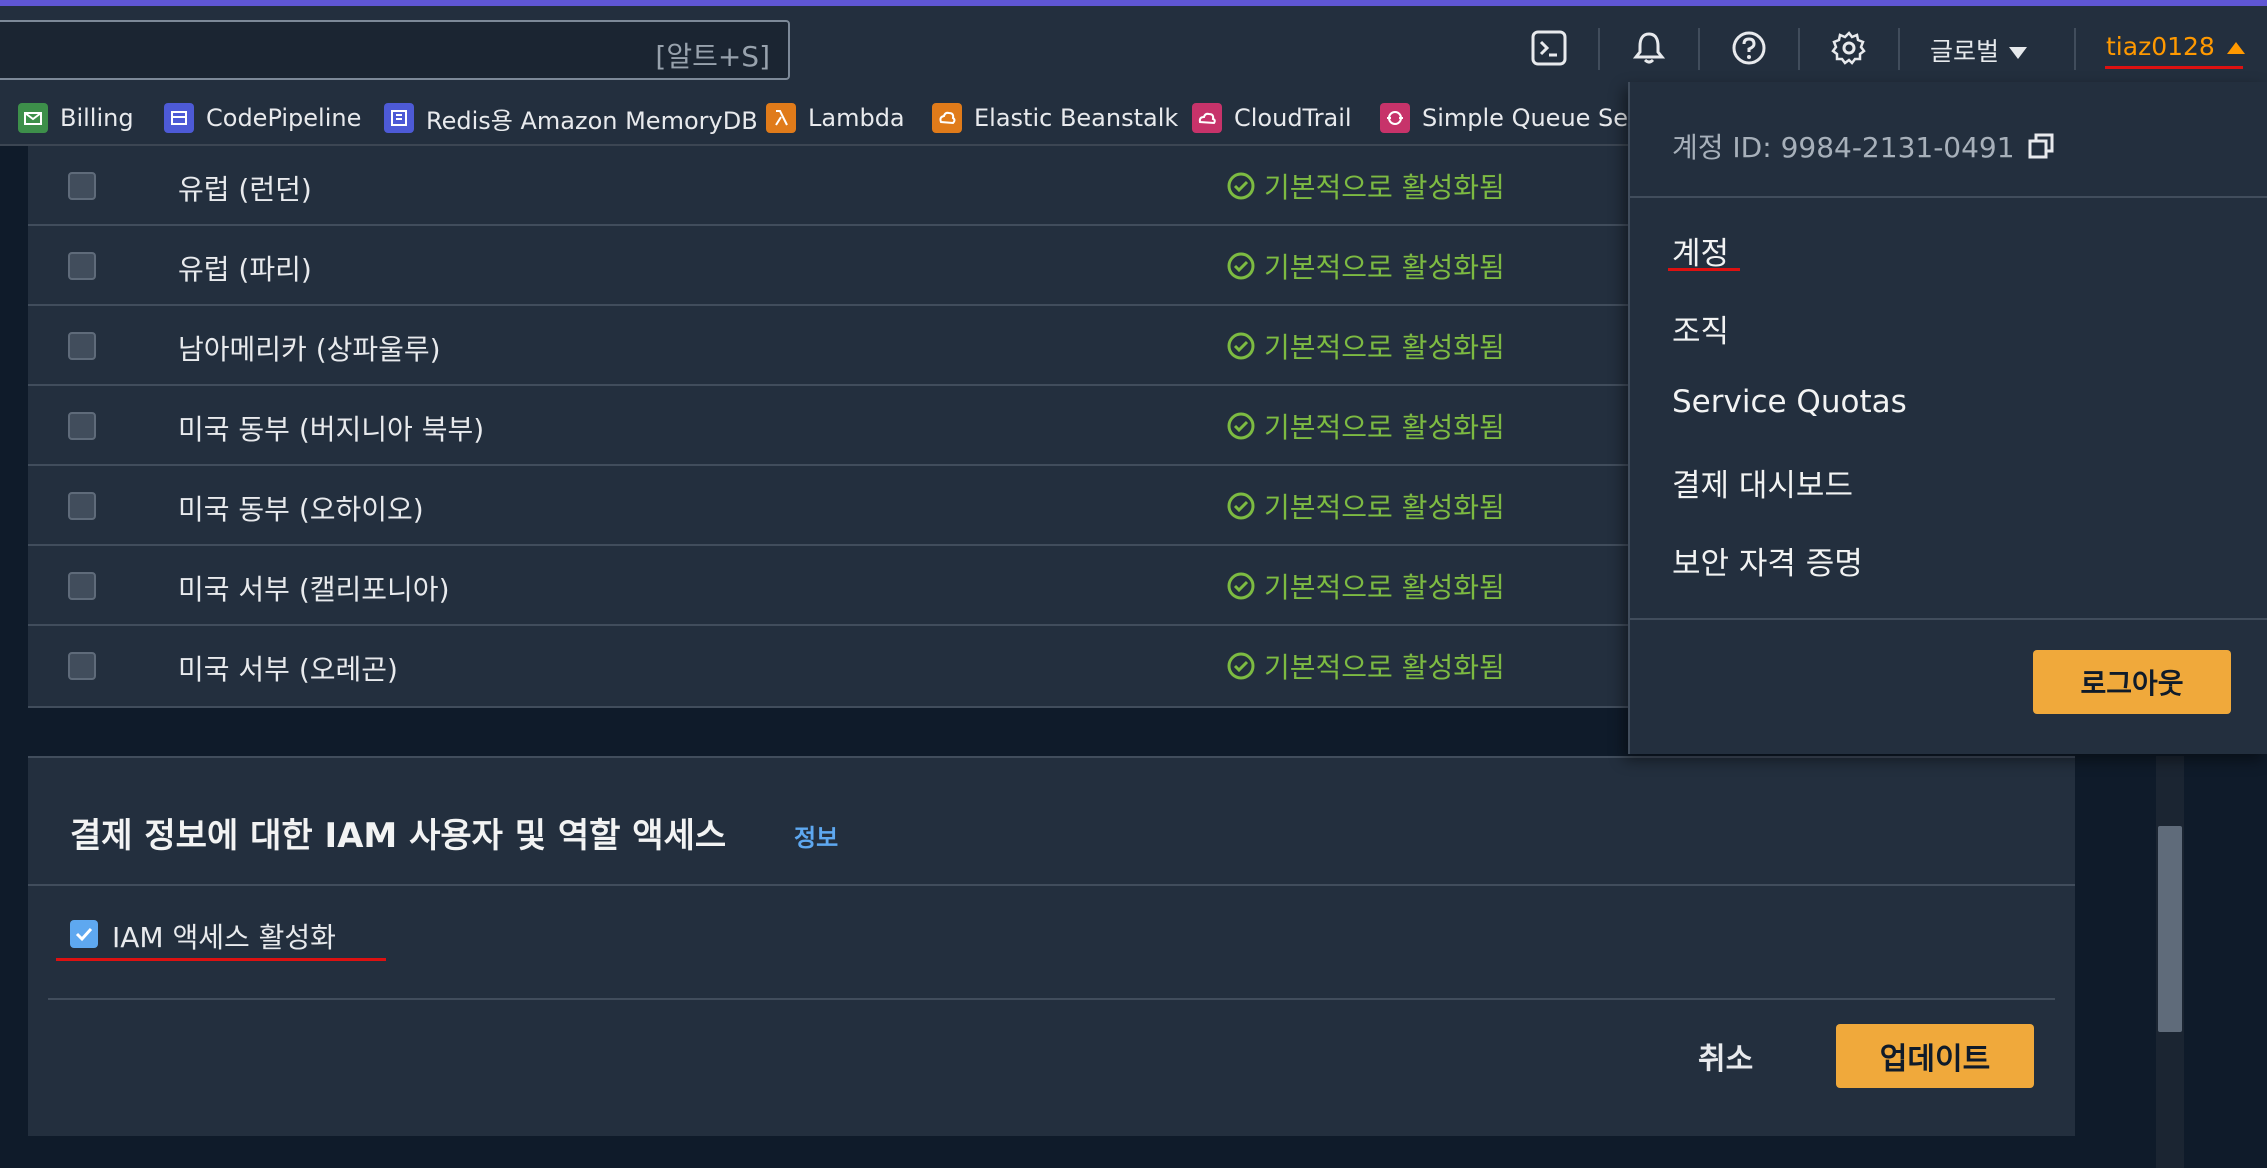 The image size is (2267, 1168). Describe the element at coordinates (309, 349) in the screenshot. I see `region-name: 남아메리카 (상파울루)` at that location.